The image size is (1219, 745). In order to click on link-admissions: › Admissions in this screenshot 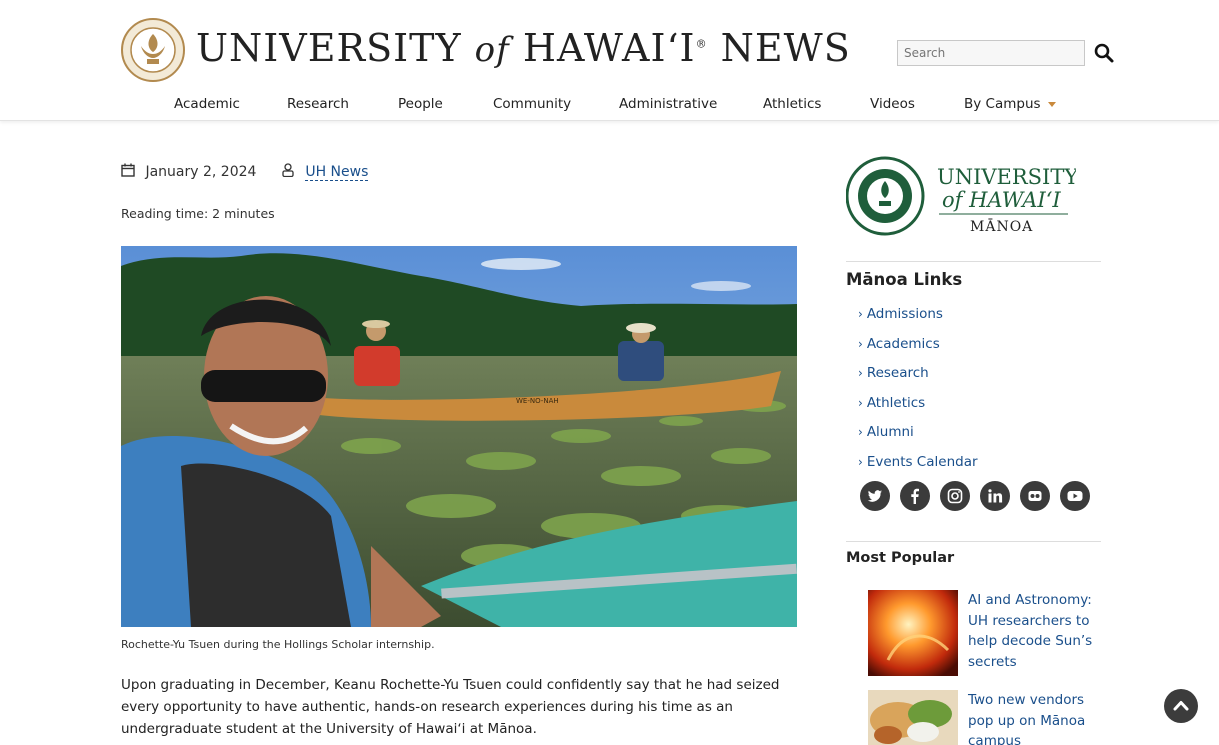, I will do `click(918, 321)`.